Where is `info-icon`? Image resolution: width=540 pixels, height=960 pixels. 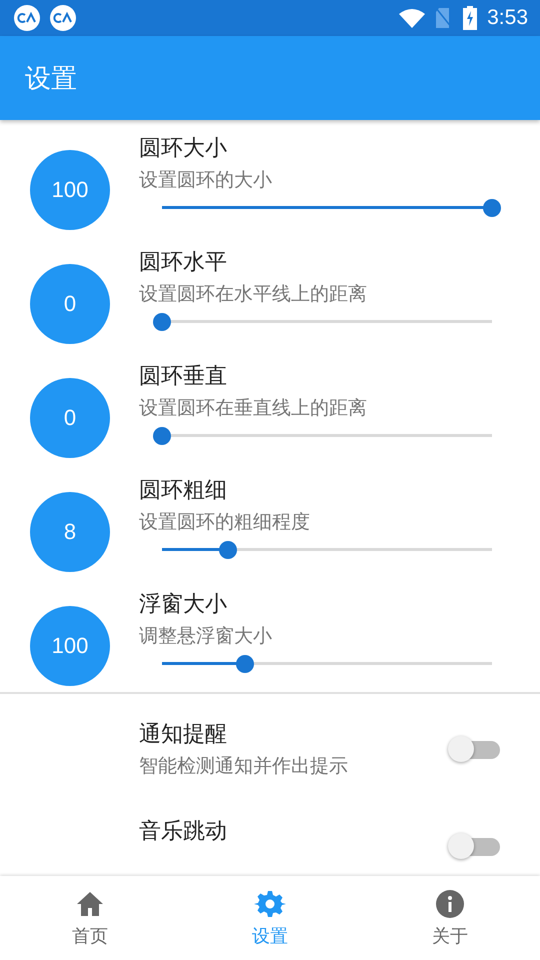
info-icon is located at coordinates (450, 904).